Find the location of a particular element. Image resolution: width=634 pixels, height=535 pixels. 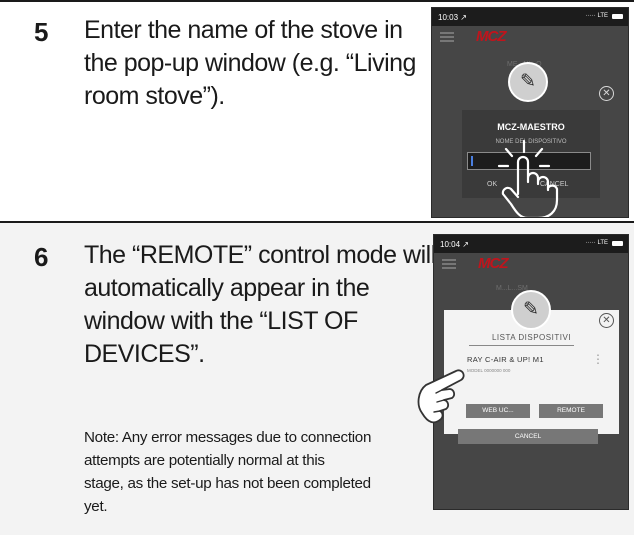

status-bar: 10:03 ↗ ····· LTE is located at coordinates (530, 17).